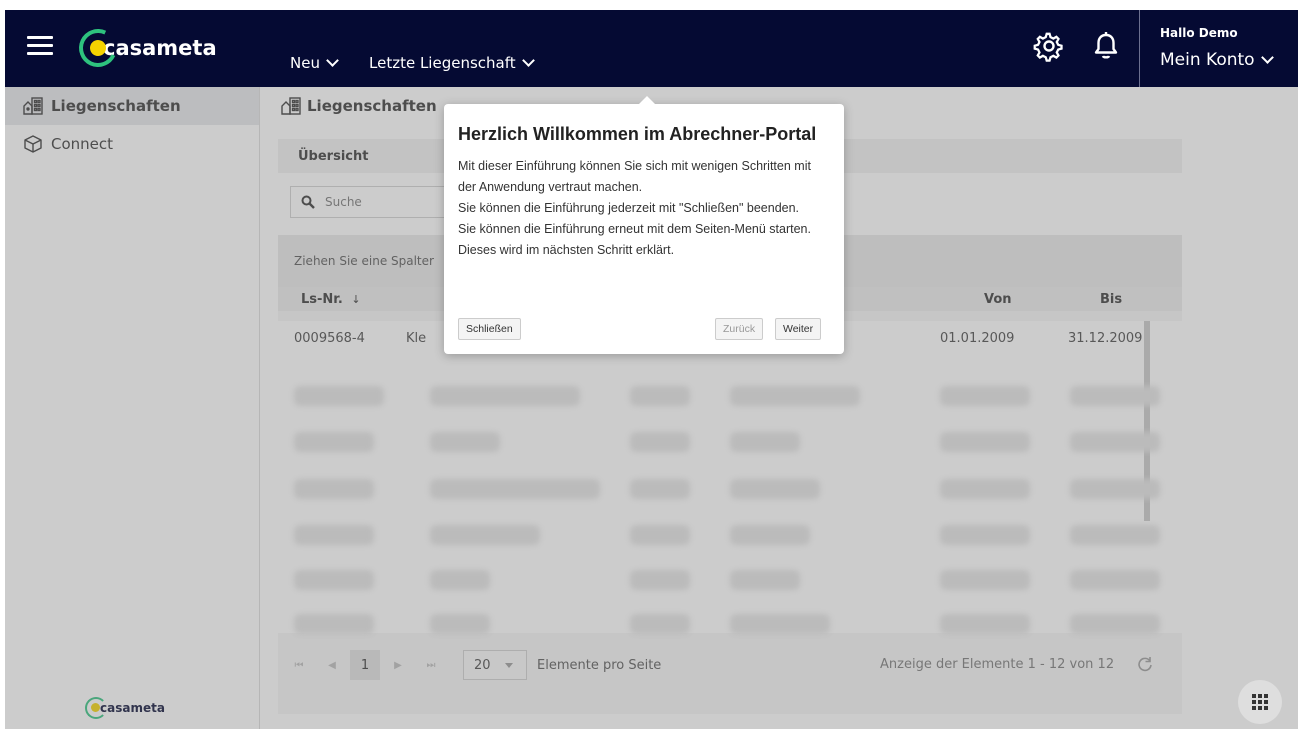 This screenshot has height=729, width=1301. Describe the element at coordinates (739, 329) in the screenshot. I see `back-button: Zurück` at that location.